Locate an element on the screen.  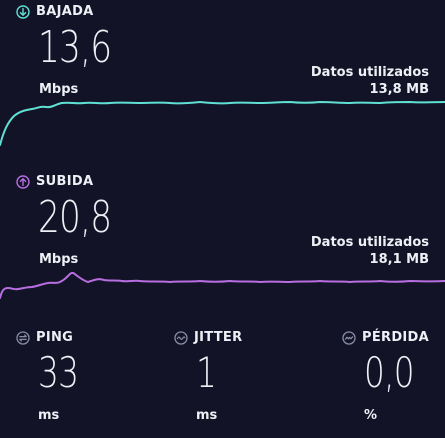
ping-value: 33 is located at coordinates (58, 372).